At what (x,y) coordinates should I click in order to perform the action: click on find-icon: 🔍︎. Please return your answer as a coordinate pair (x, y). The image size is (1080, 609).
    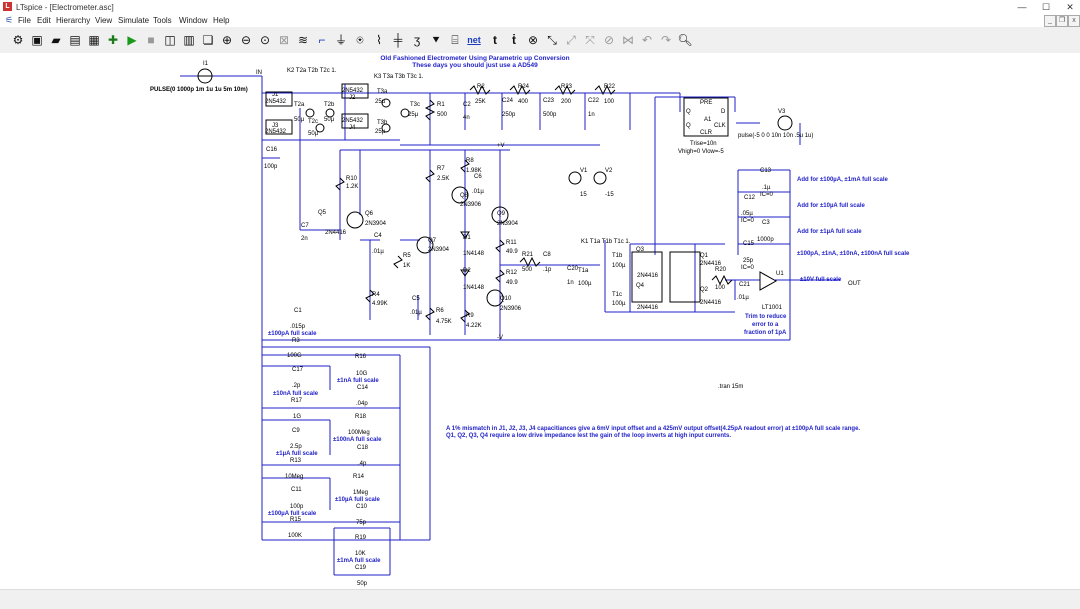
    Looking at the image, I should click on (685, 40).